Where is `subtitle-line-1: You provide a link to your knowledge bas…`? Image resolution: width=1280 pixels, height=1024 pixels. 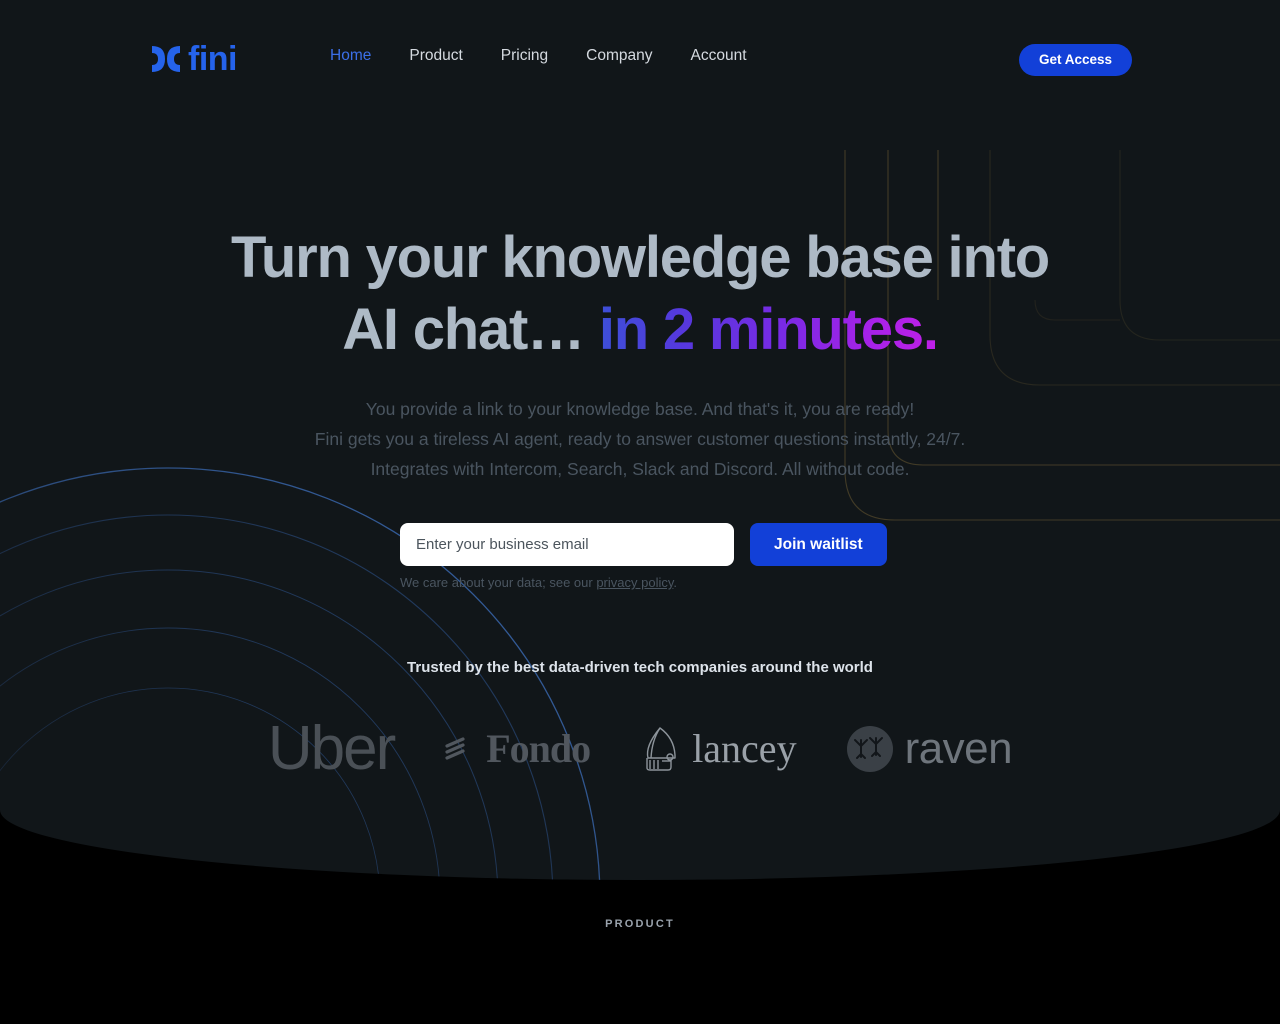 subtitle-line-1: You provide a link to your knowledge bas… is located at coordinates (640, 409).